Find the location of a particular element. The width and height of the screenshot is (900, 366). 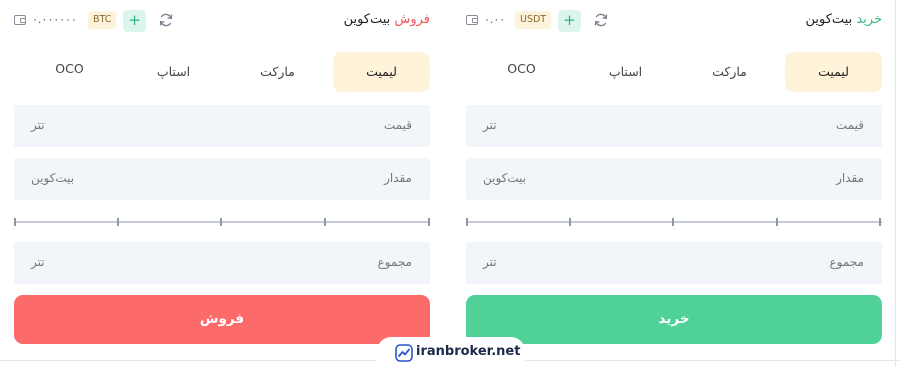

sell-button: فروش is located at coordinates (222, 319).